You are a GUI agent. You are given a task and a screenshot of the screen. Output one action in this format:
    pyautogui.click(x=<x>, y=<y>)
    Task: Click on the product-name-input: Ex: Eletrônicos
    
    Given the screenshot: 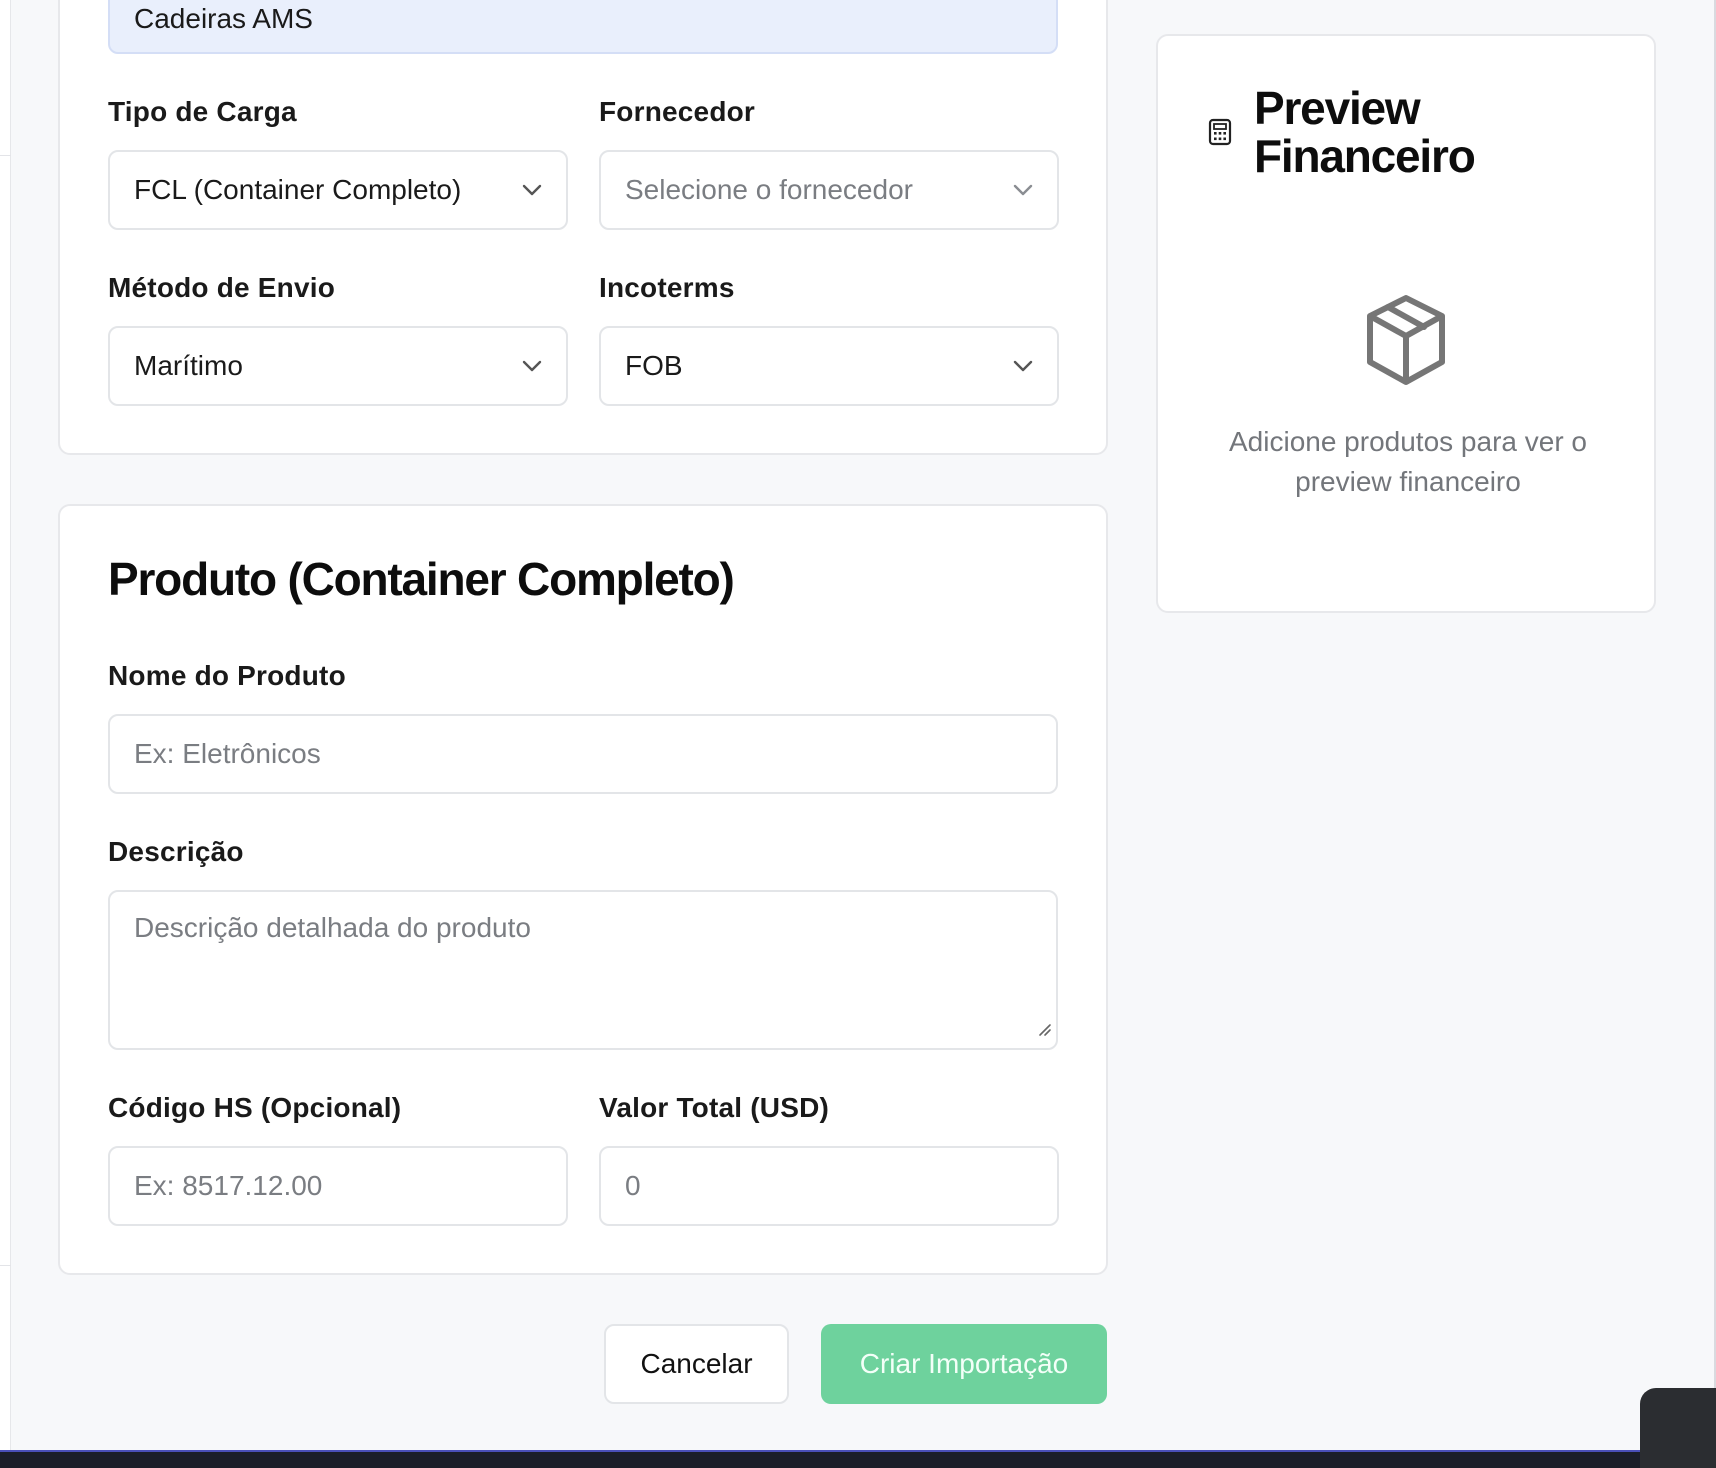 What is the action you would take?
    pyautogui.click(x=583, y=754)
    